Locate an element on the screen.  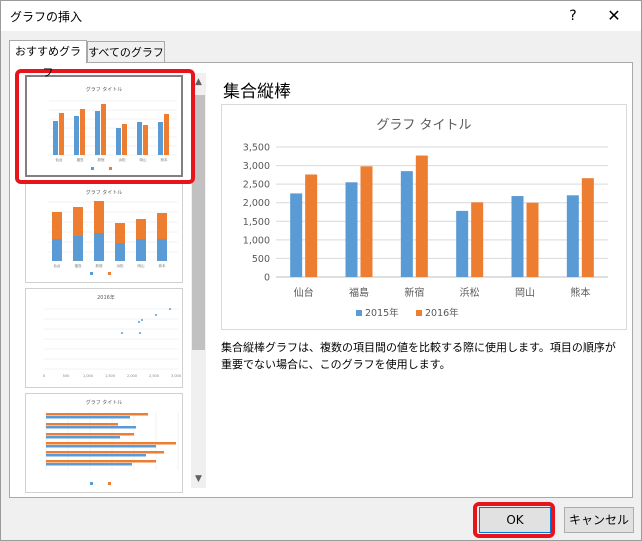
cancel-button: キャンセル is located at coordinates (599, 520).